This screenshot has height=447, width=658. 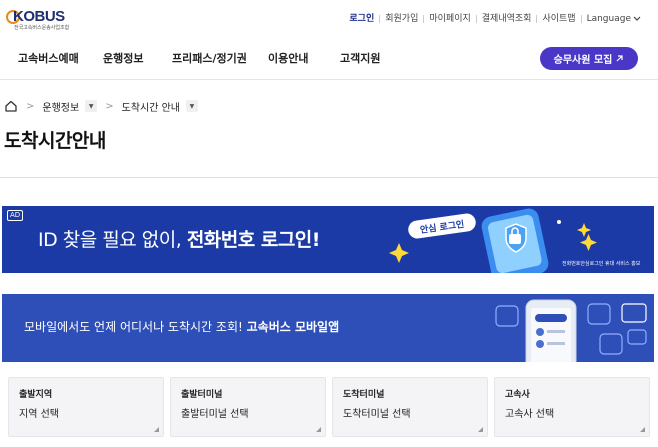 What do you see at coordinates (507, 19) in the screenshot?
I see `payment-history-link: 결제내역조회` at bounding box center [507, 19].